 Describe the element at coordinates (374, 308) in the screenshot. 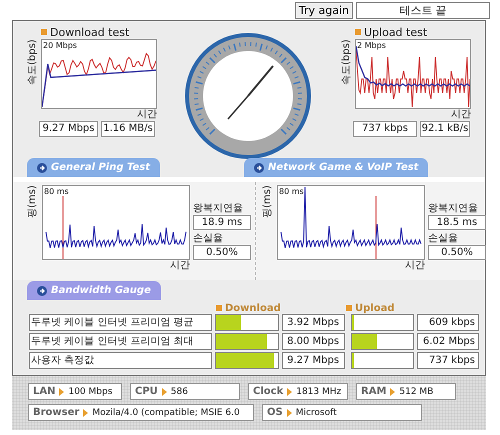

I see `column-header: Upload` at that location.